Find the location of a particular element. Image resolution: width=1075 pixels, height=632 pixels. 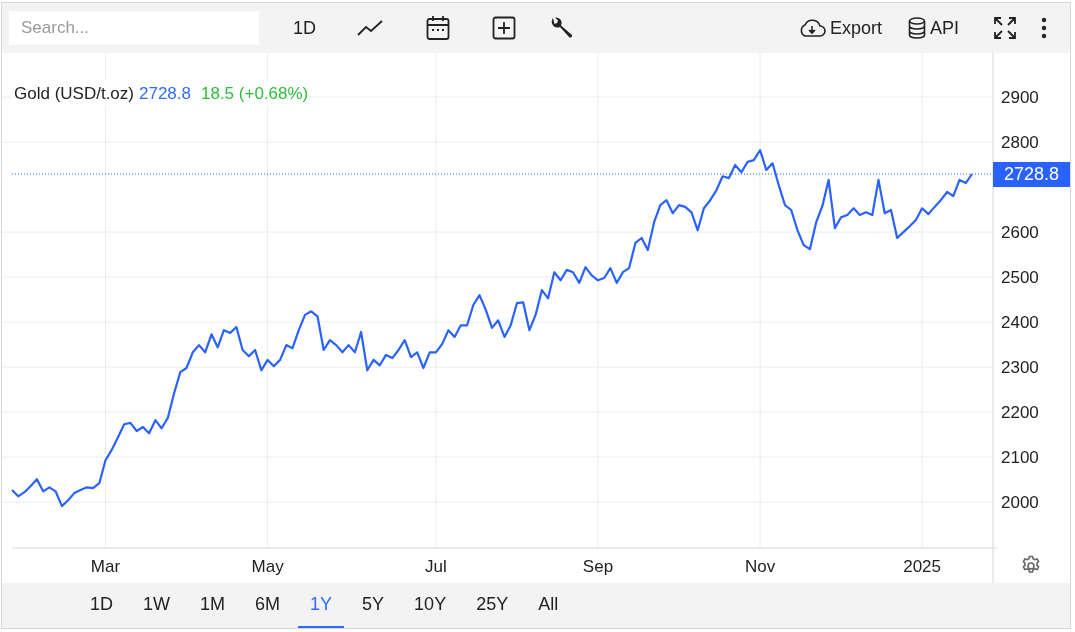

api-button: API is located at coordinates (933, 28).